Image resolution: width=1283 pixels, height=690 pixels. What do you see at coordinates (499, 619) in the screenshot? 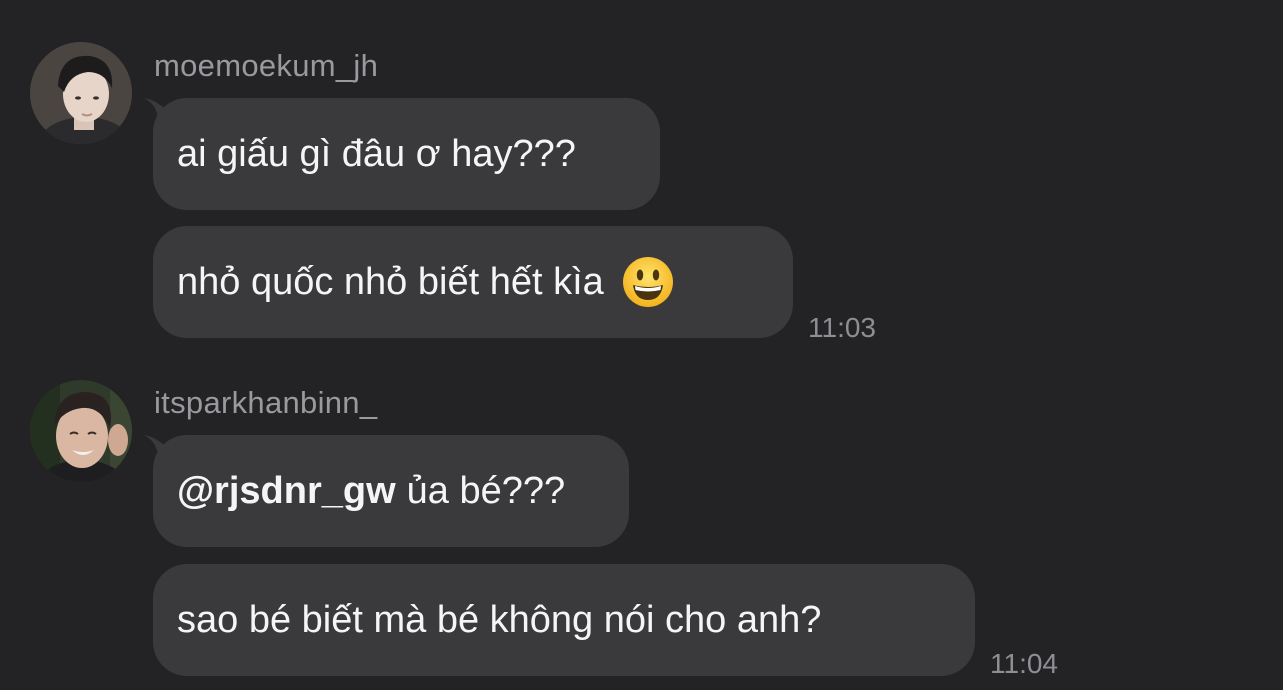
I see `message-text: sao bé biết mà bé không nói cho anh?` at bounding box center [499, 619].